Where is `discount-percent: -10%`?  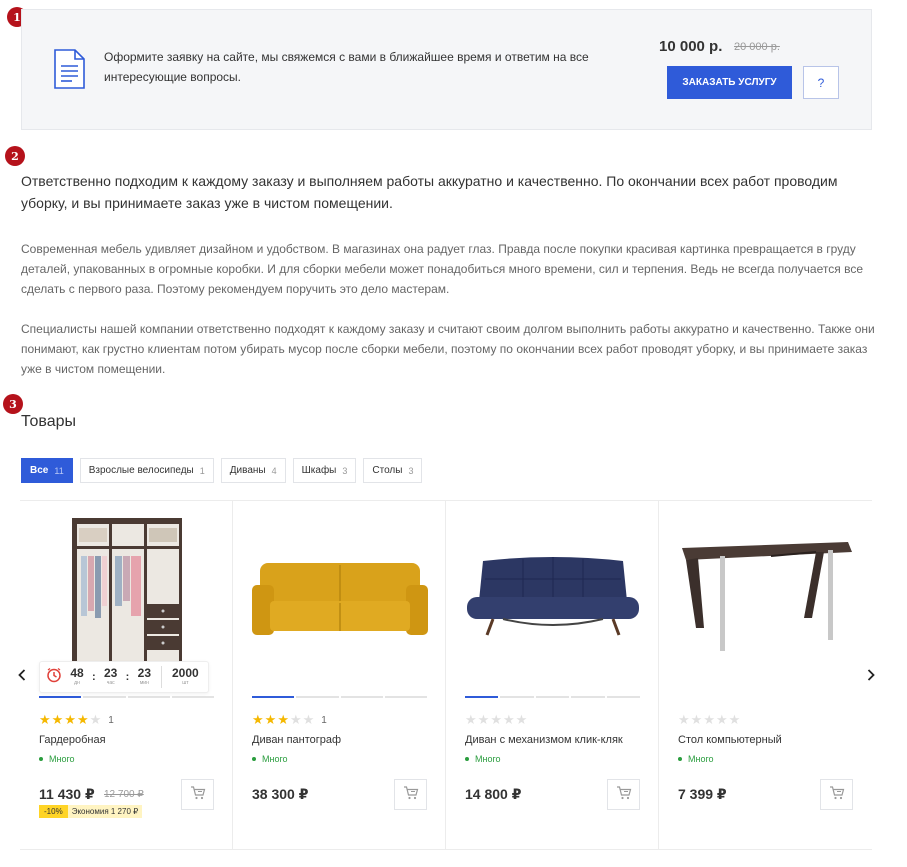 discount-percent: -10% is located at coordinates (53, 811).